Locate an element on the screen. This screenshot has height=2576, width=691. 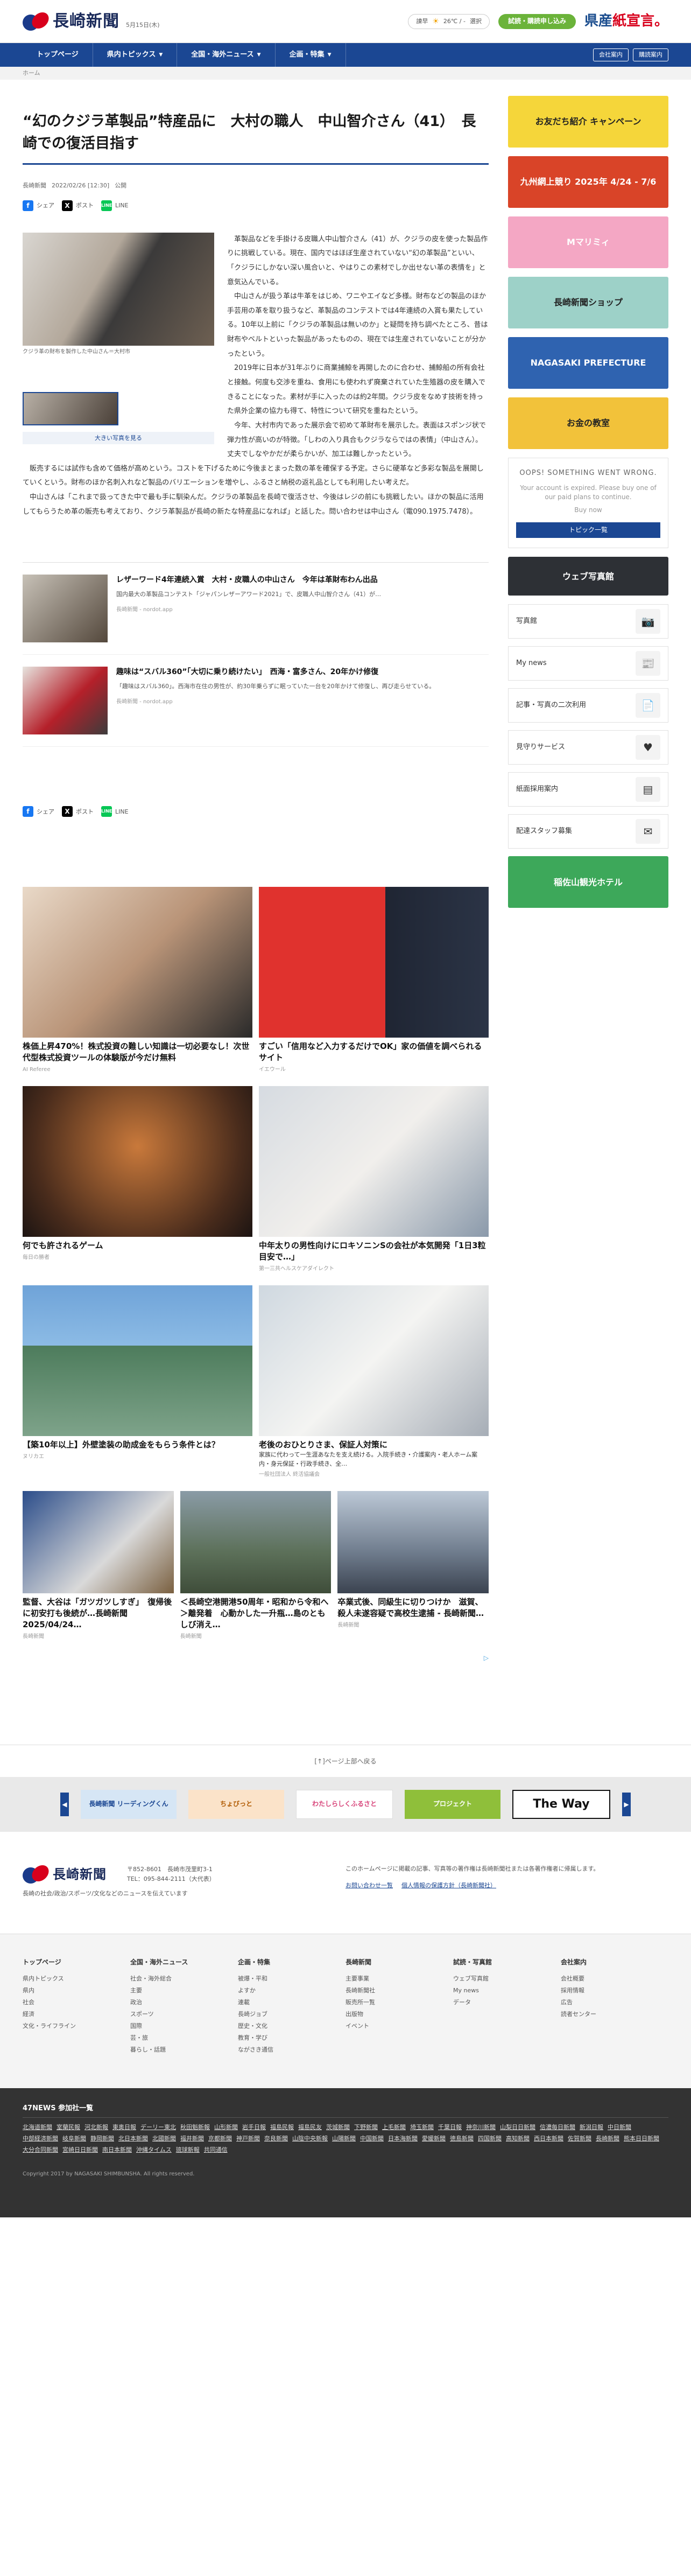
partner-link: 中国新聞 is located at coordinates (372, 2139).